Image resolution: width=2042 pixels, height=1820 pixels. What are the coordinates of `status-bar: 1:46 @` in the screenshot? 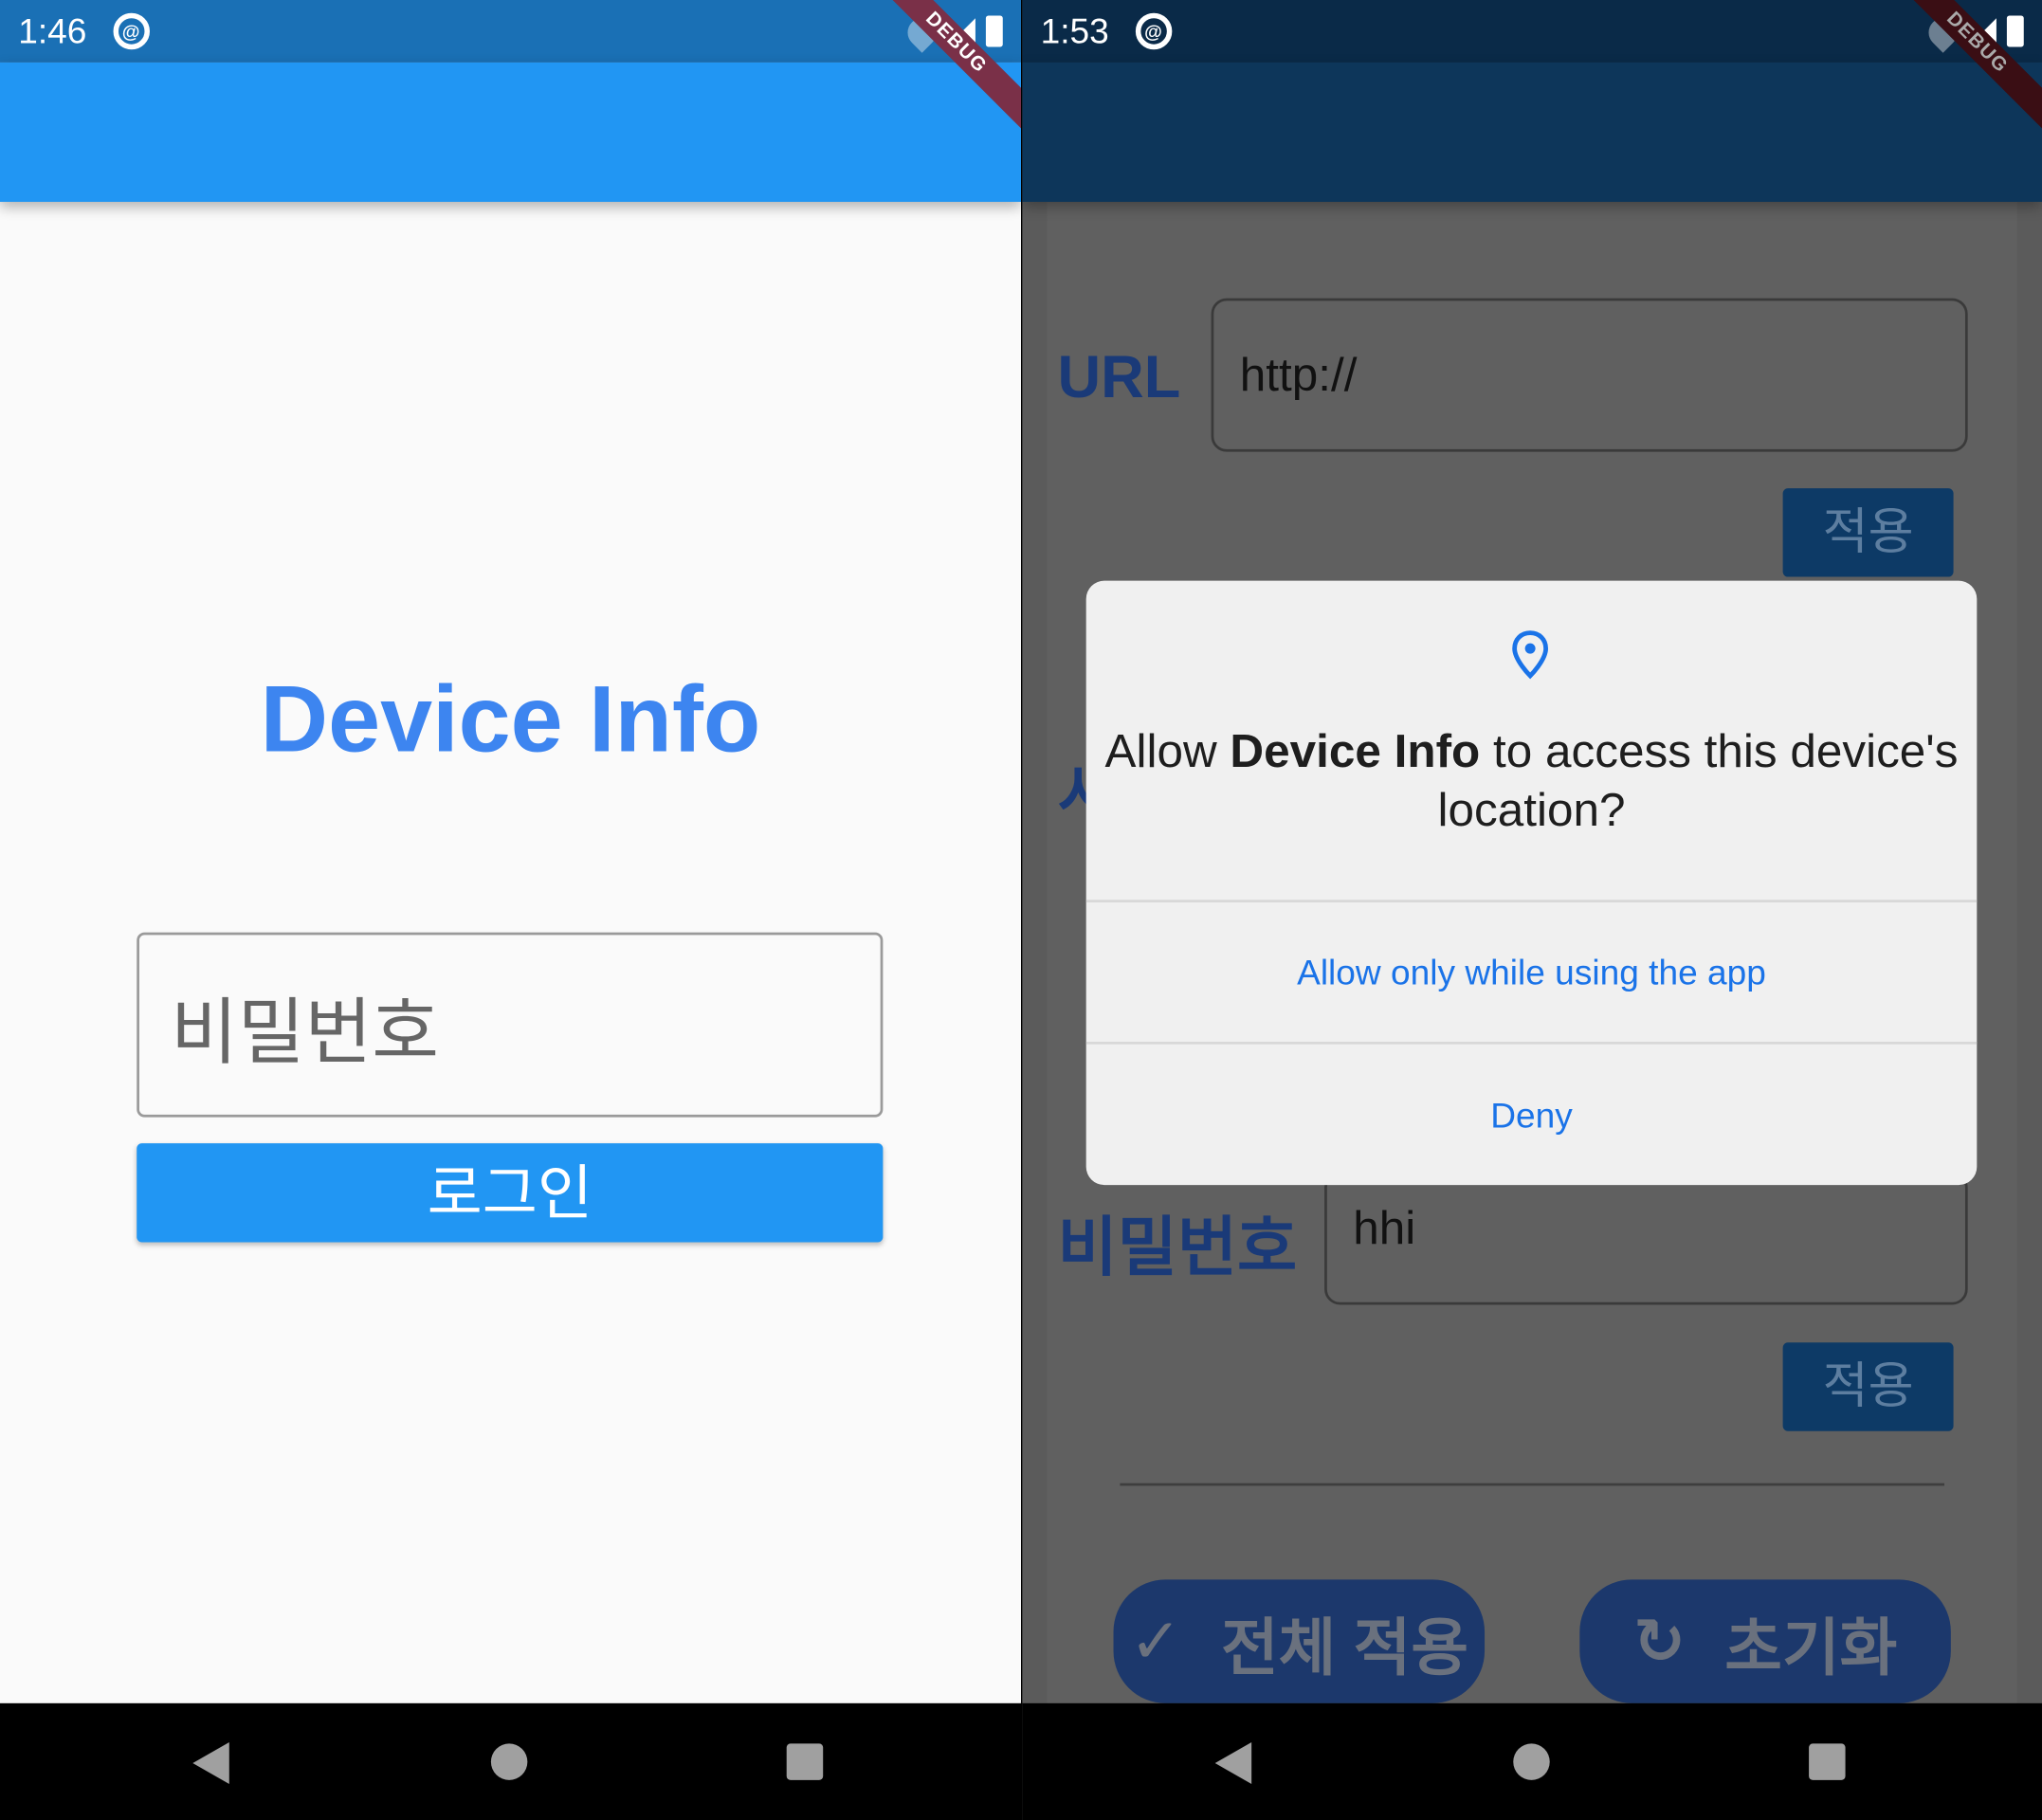 It's located at (510, 31).